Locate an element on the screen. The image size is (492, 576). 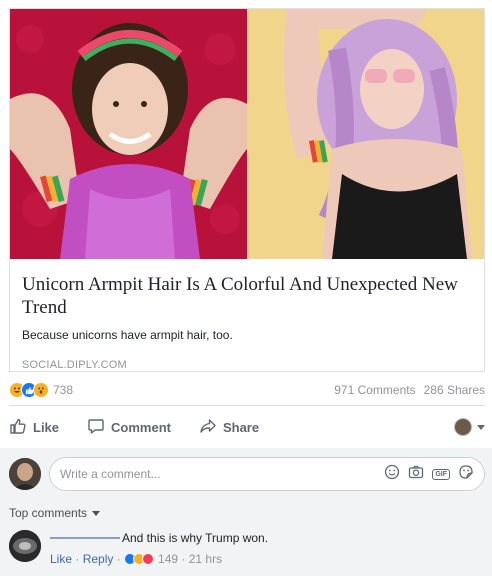
user-avatar is located at coordinates (25, 474).